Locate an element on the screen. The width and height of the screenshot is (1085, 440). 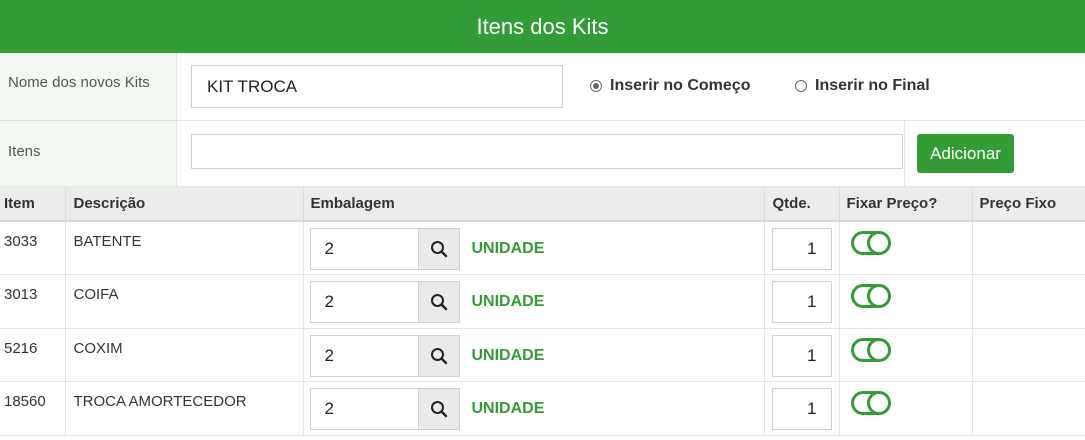
item-description: COXIM is located at coordinates (184, 355).